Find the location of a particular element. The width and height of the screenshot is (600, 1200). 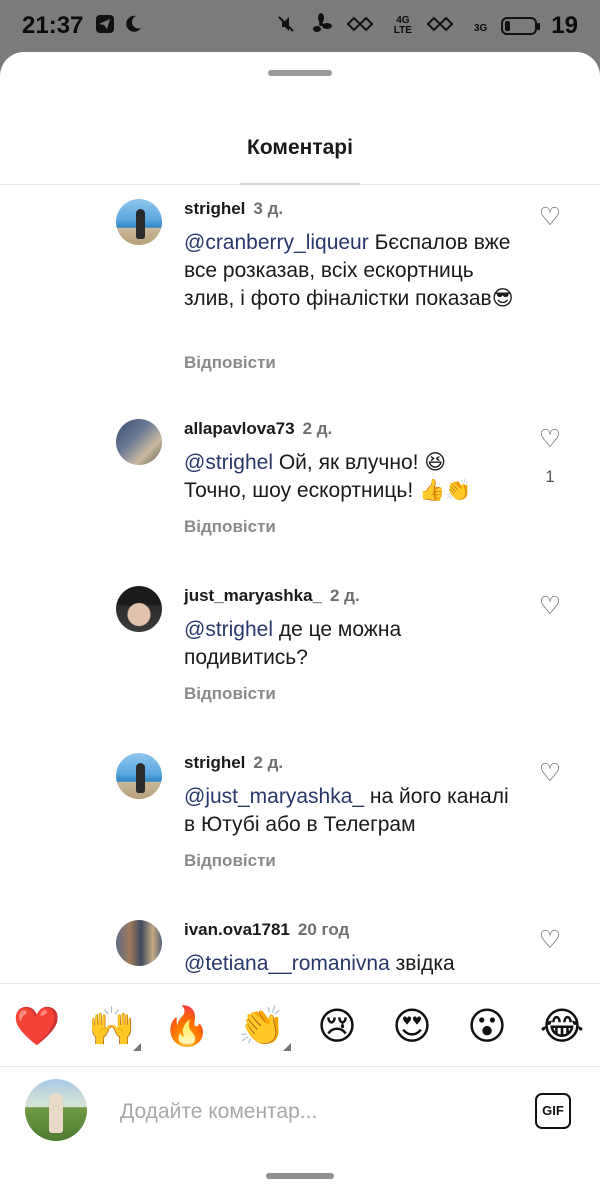

comment-age: 20 год is located at coordinates (323, 929).